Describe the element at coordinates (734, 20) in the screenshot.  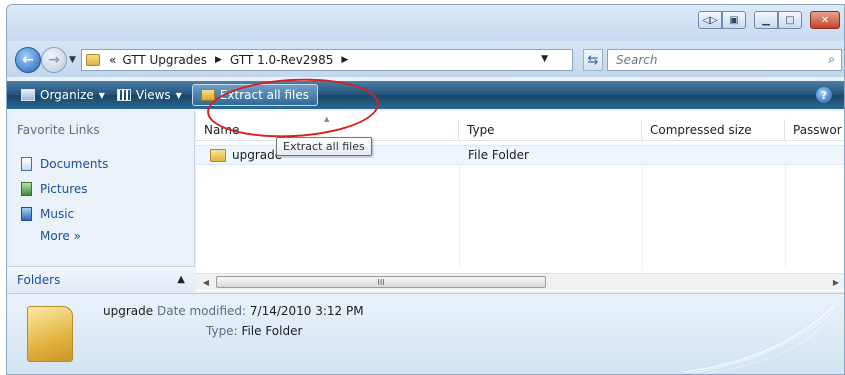
I see `switch-windows-icon: ▣` at that location.